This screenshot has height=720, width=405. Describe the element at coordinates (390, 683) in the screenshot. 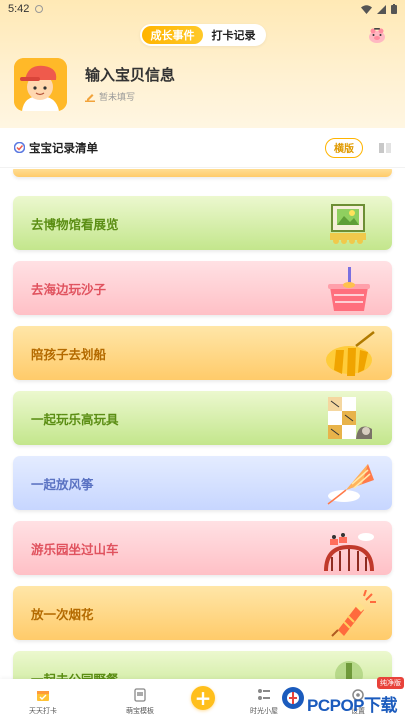

I see `watermark-badge: 纯净版` at that location.